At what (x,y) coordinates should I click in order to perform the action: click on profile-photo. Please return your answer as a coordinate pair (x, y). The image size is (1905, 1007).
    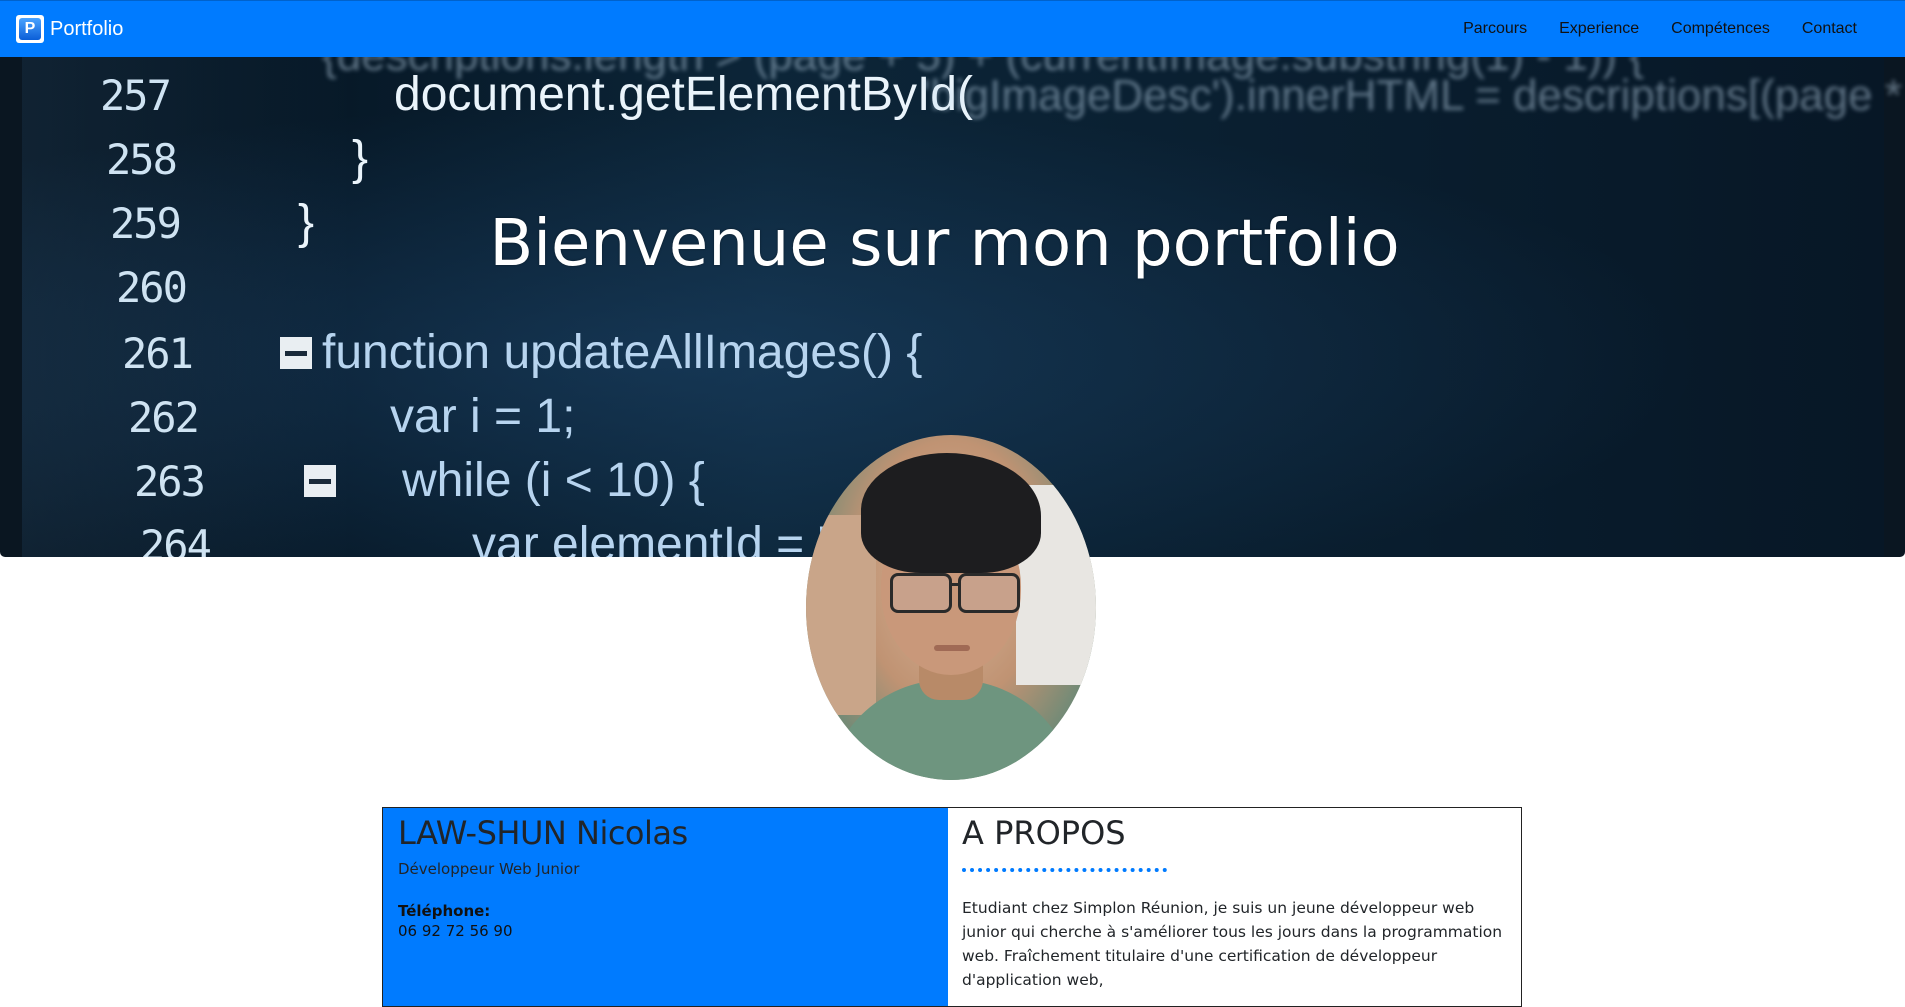
    Looking at the image, I should click on (951, 607).